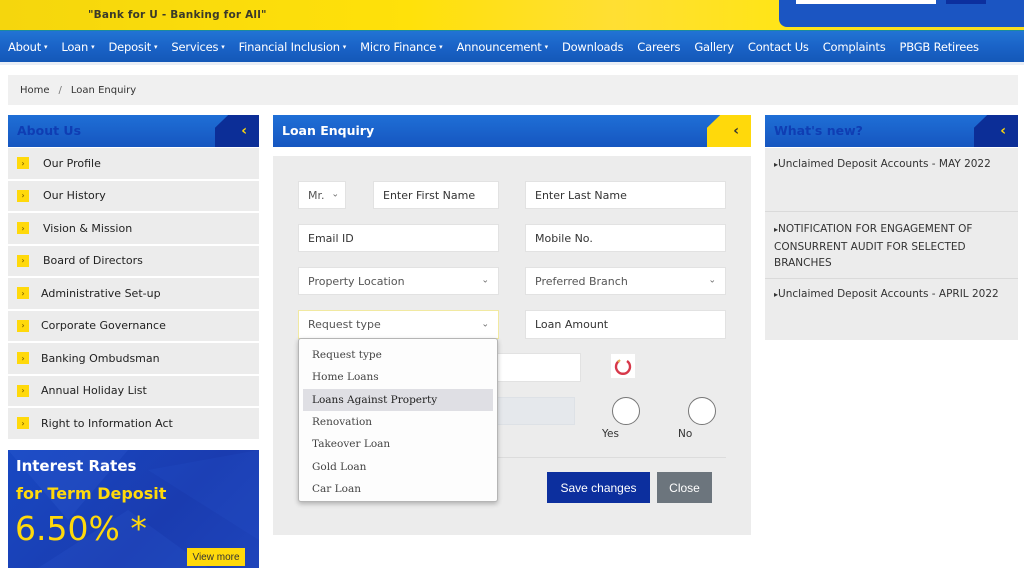  I want to click on nav-item-label: Complaints, so click(854, 46).